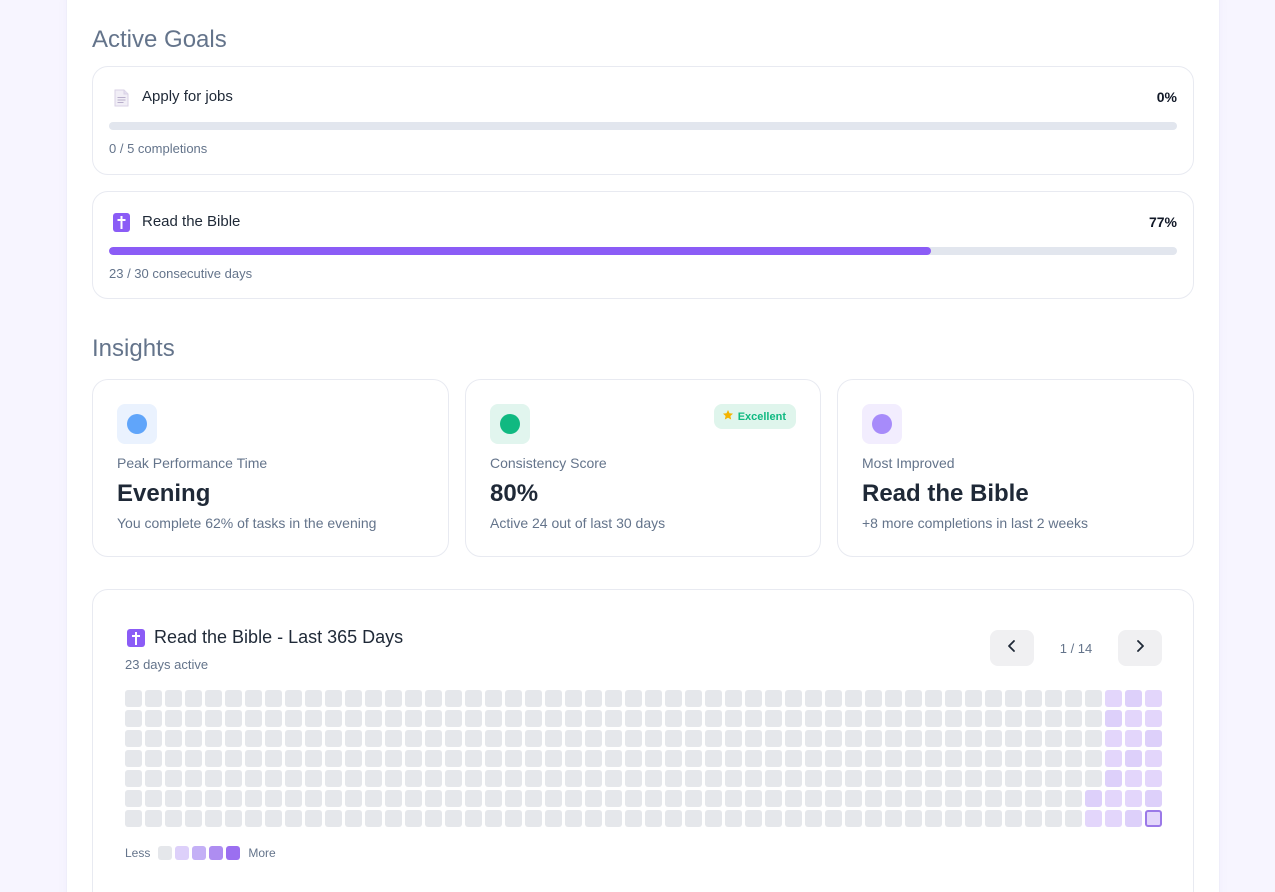 This screenshot has height=892, width=1275. What do you see at coordinates (158, 148) in the screenshot?
I see `goal-subtitle: 0 / 5 completions` at bounding box center [158, 148].